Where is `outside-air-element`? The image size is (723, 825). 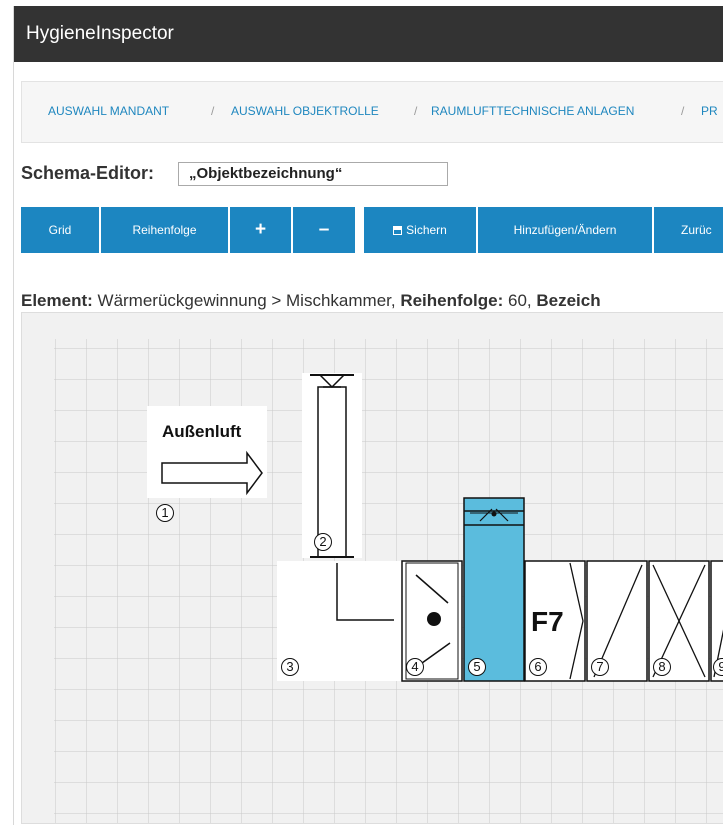 outside-air-element is located at coordinates (207, 452).